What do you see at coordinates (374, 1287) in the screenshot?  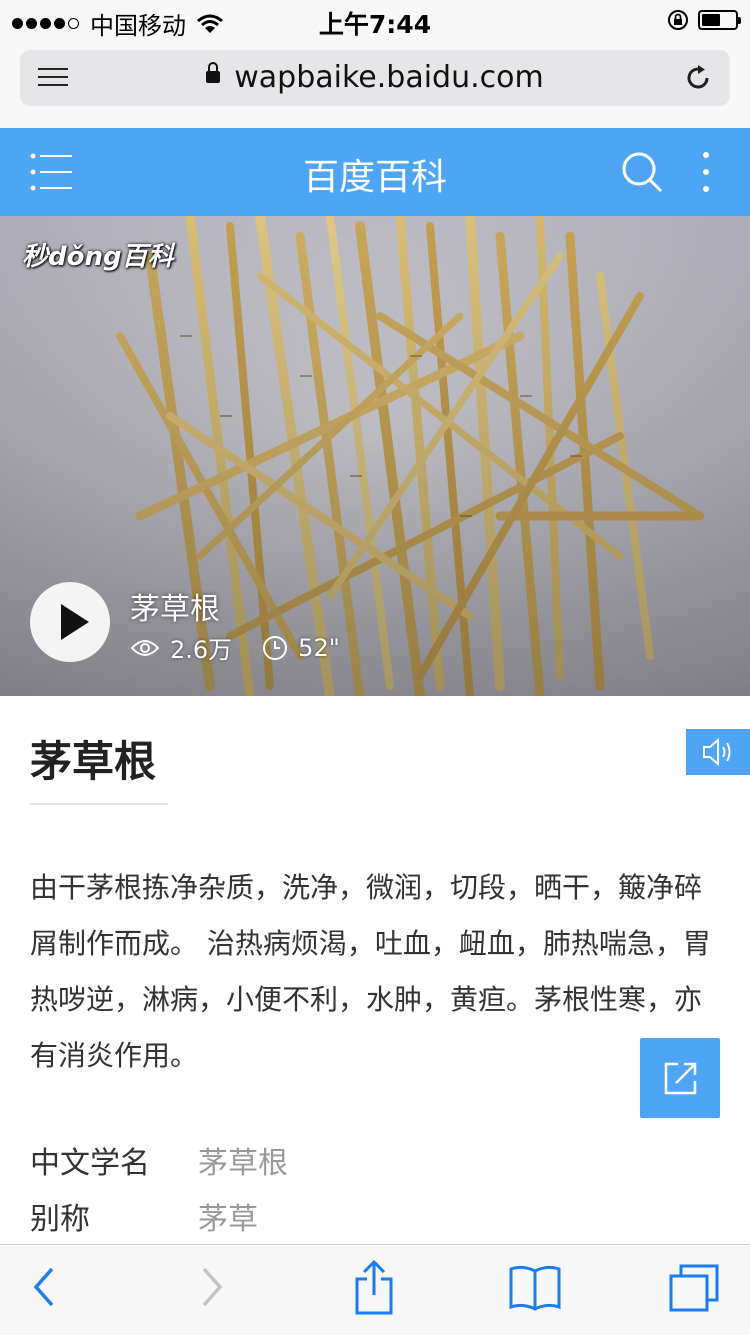 I see `share-sheet-icon` at bounding box center [374, 1287].